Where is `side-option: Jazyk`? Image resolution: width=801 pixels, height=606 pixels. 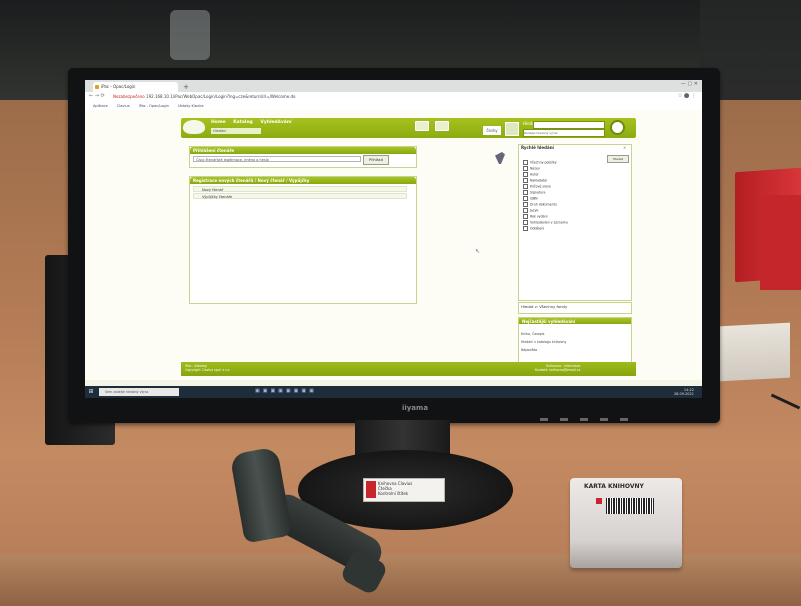
side-option: Jazyk is located at coordinates (530, 210).